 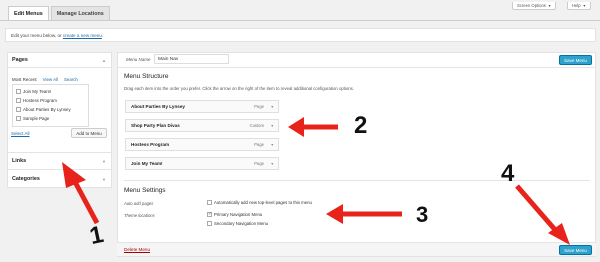 I want to click on annotation-number: 2, so click(x=361, y=125).